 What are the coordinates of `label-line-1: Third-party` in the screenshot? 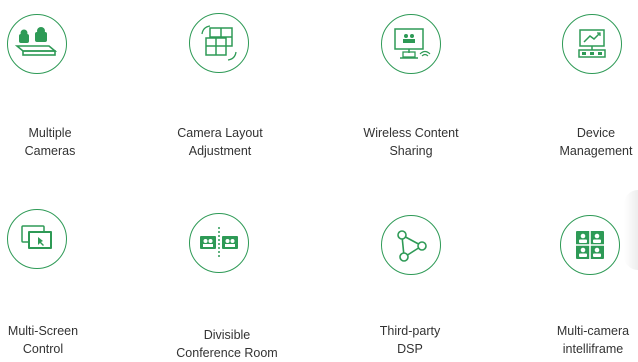 It's located at (410, 331).